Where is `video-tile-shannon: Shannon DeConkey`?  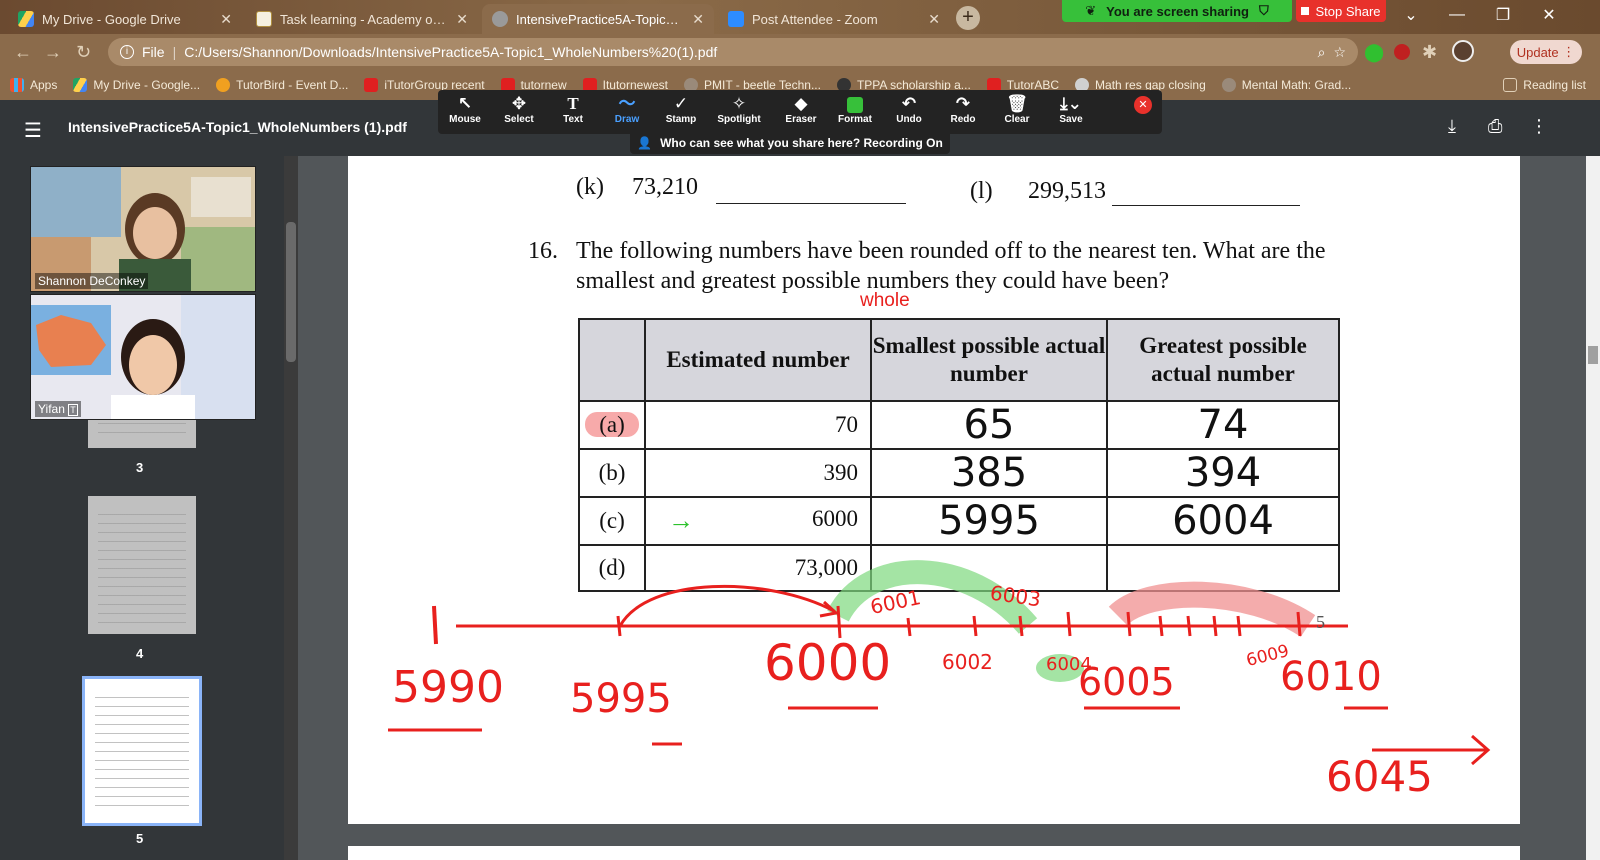
video-tile-shannon: Shannon DeConkey is located at coordinates (143, 229).